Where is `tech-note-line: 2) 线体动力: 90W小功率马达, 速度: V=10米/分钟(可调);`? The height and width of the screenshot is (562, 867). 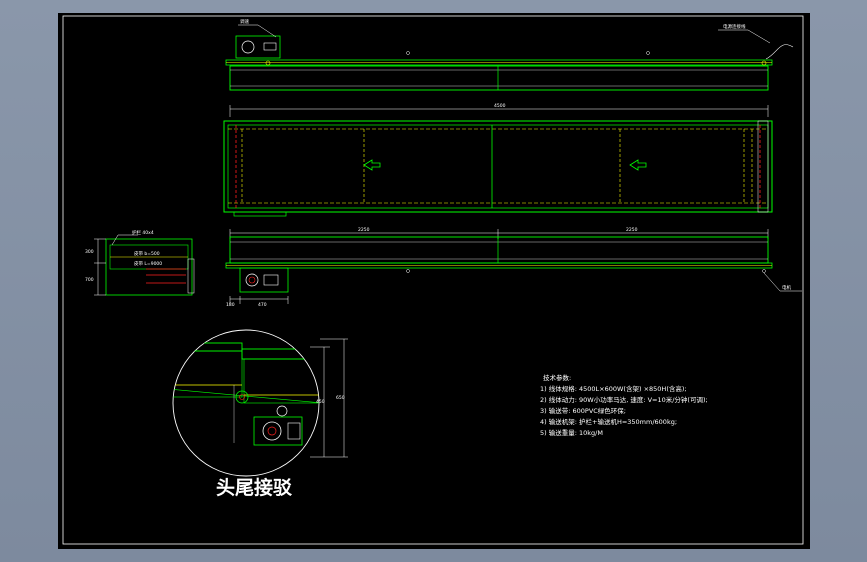
tech-note-line: 2) 线体动力: 90W小功率马达, 速度: V=10米/分钟(可调); is located at coordinates (624, 399).